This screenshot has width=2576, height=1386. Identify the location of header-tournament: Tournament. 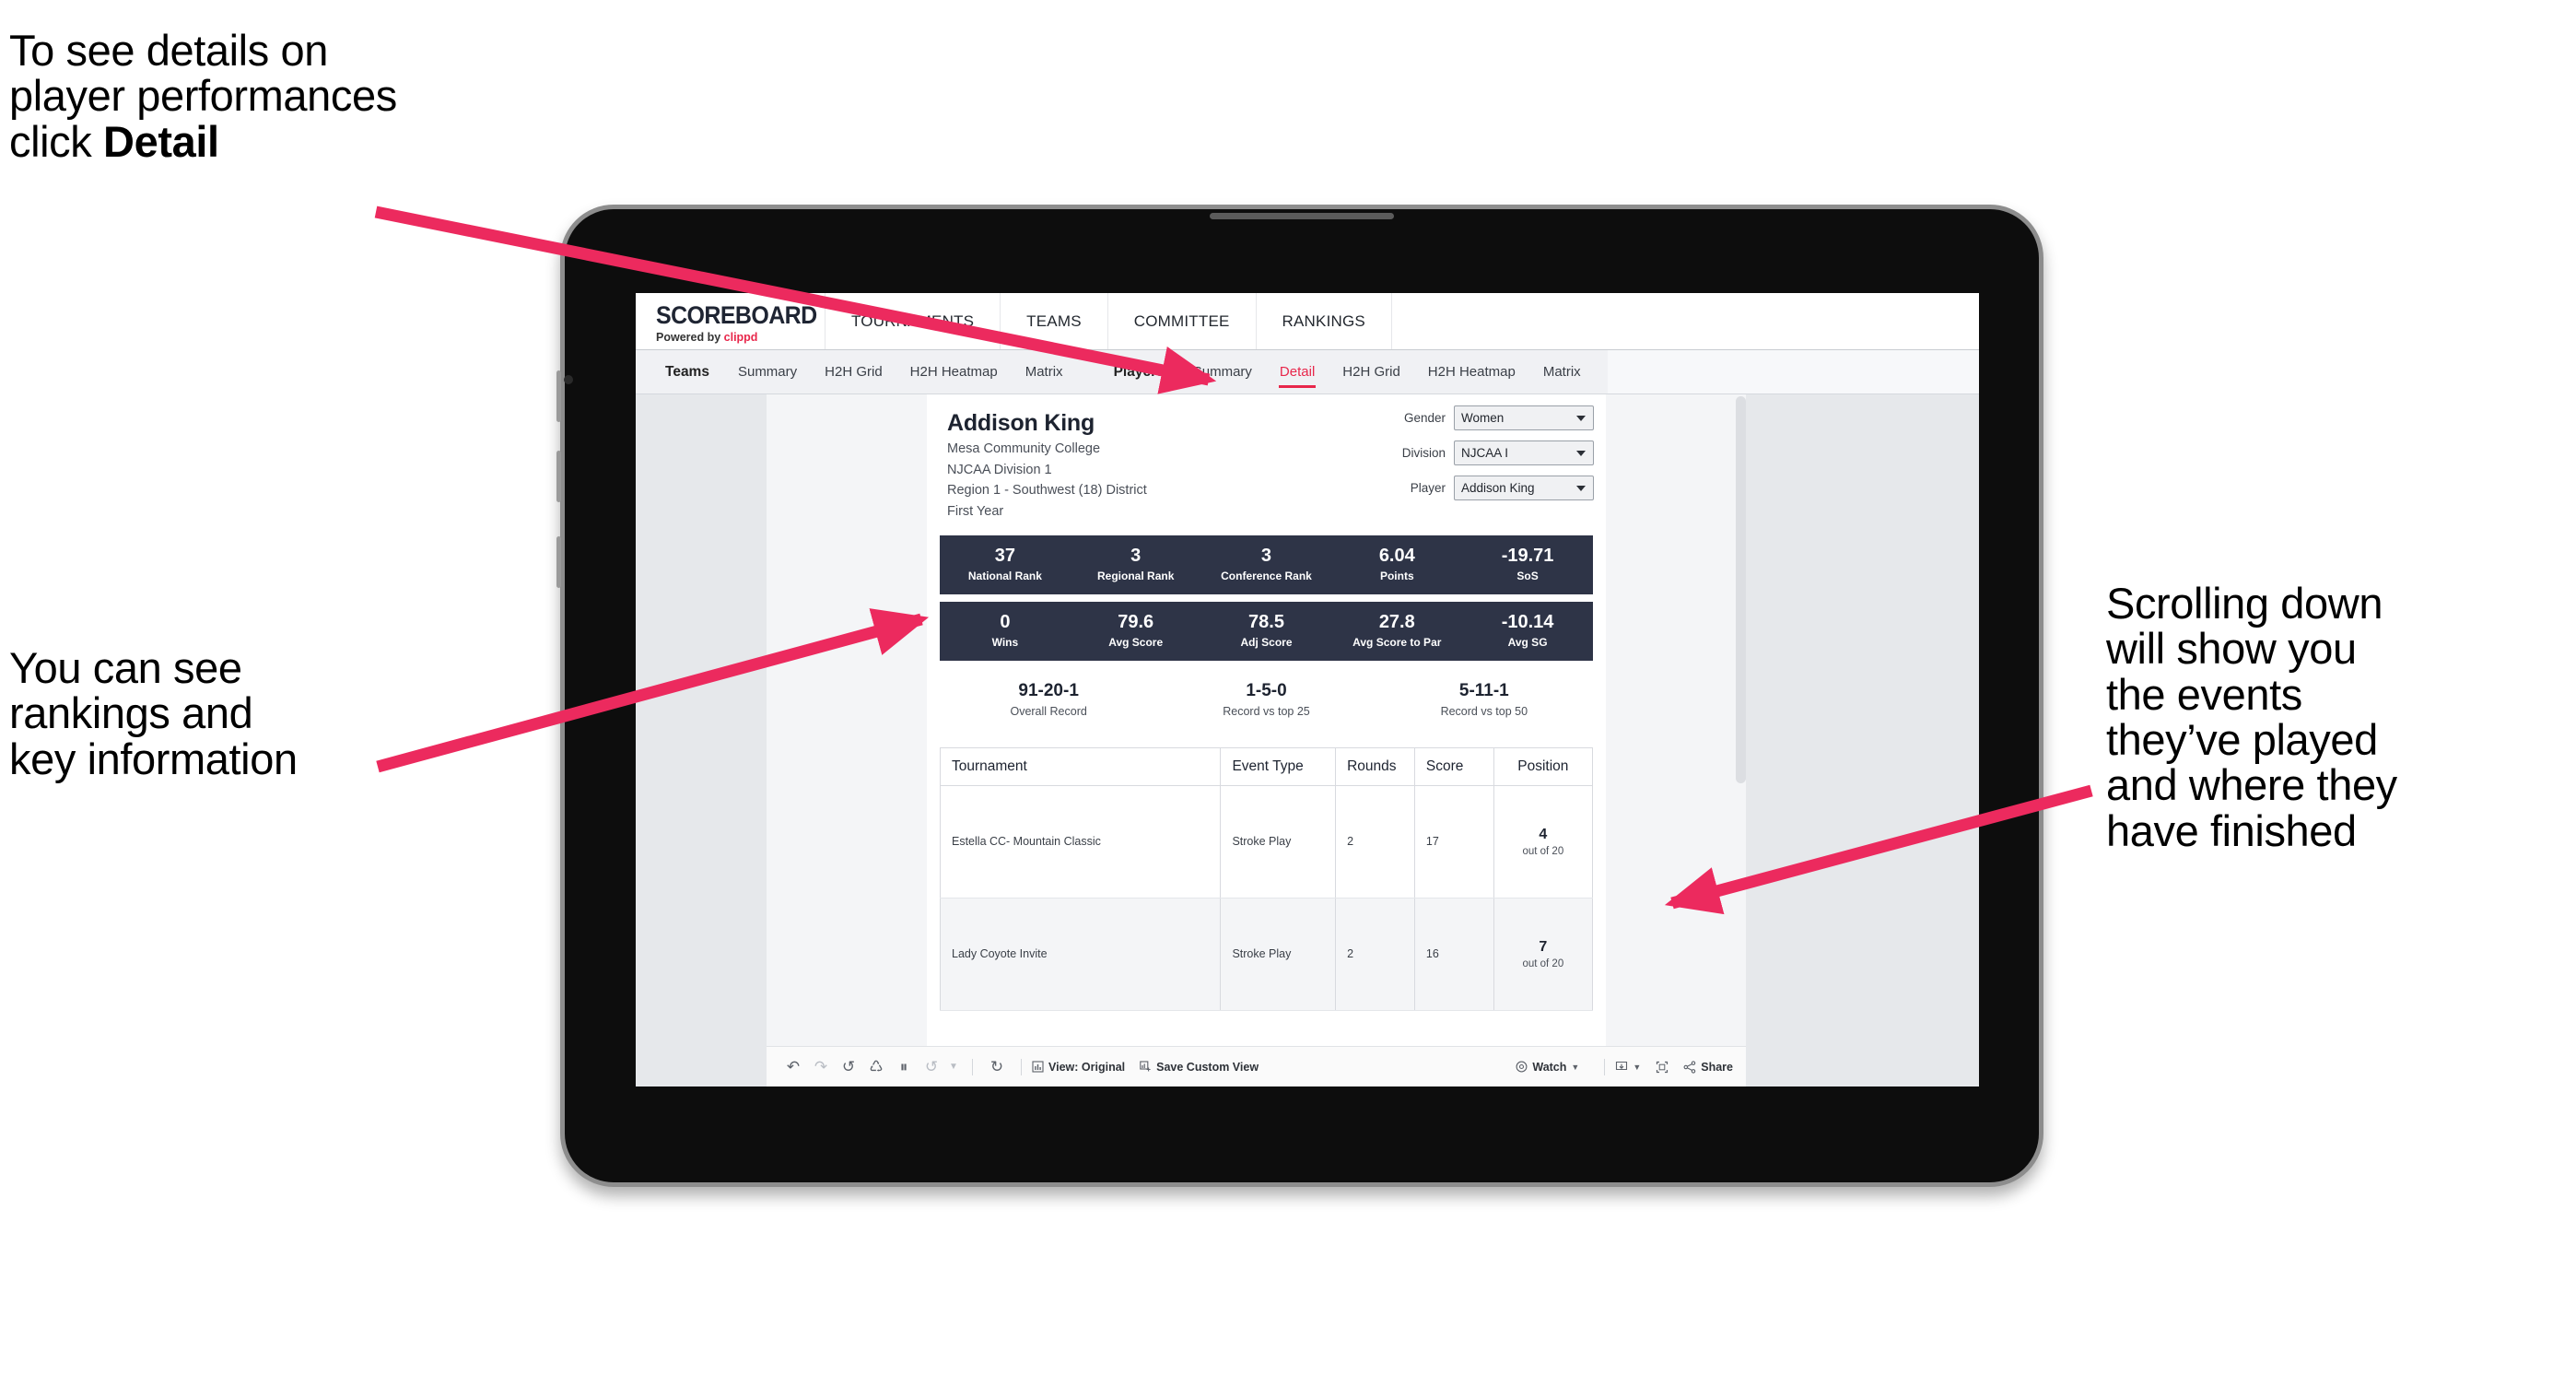
(1081, 766).